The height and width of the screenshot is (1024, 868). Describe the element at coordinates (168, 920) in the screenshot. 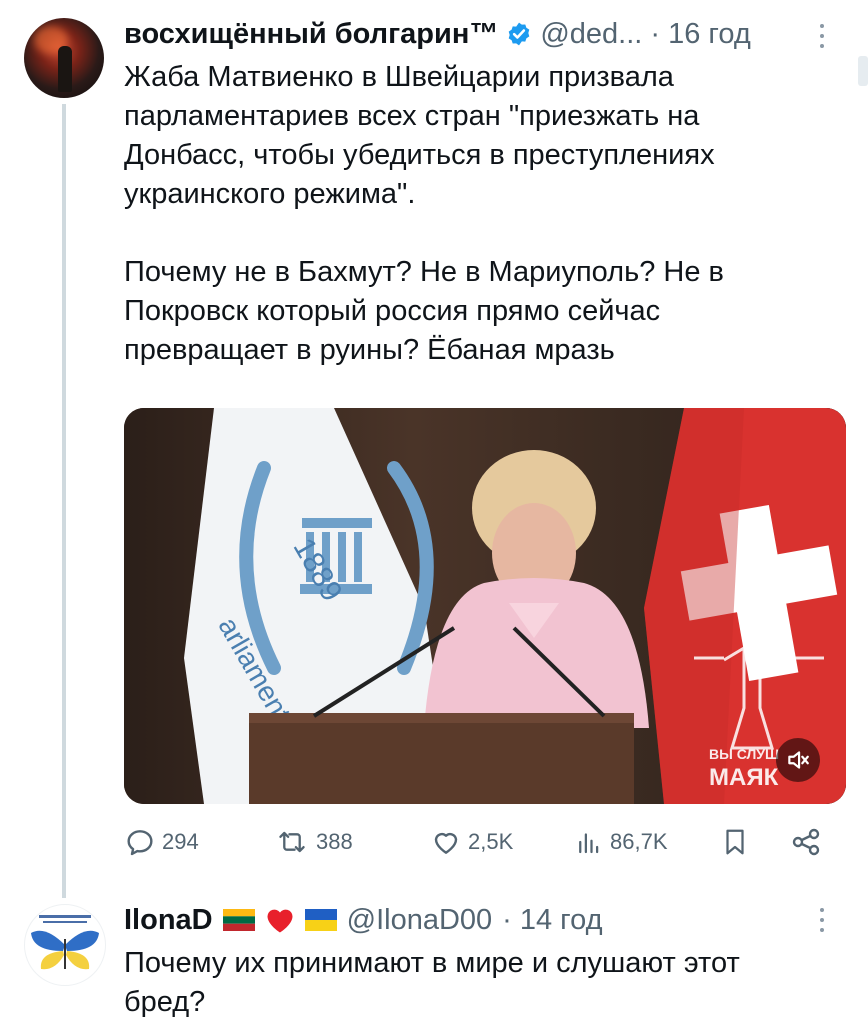

I see `reply-author-name: IlonaD` at that location.